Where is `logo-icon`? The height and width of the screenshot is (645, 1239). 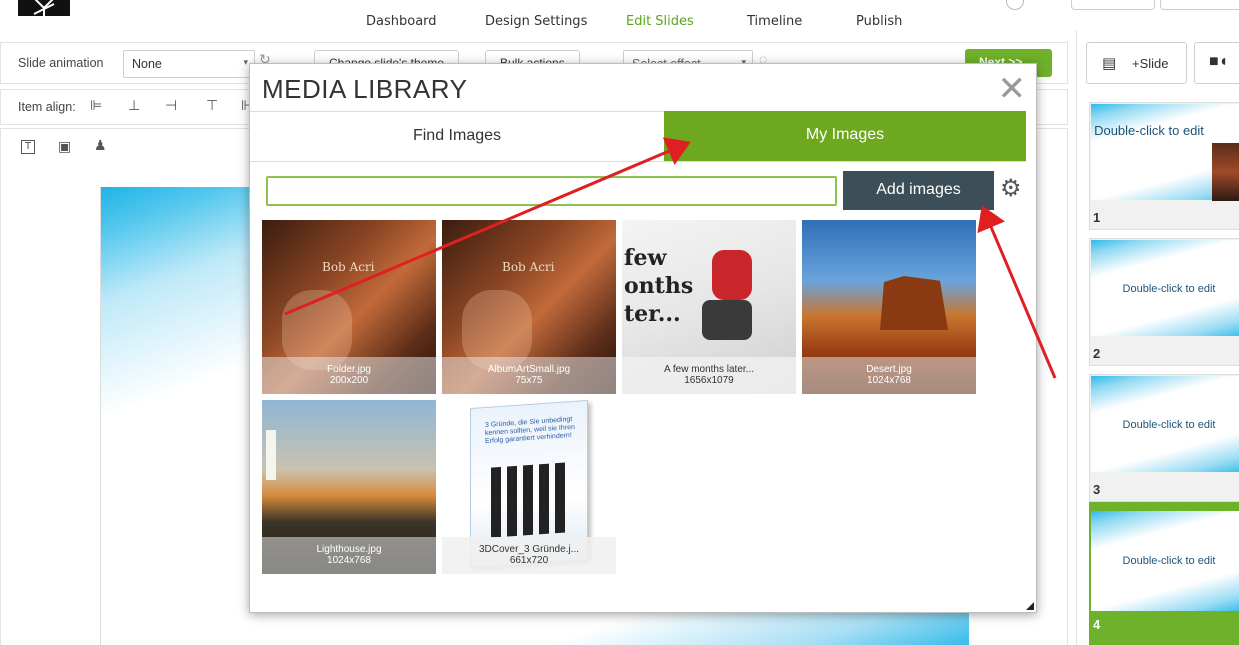
logo-icon is located at coordinates (44, 8).